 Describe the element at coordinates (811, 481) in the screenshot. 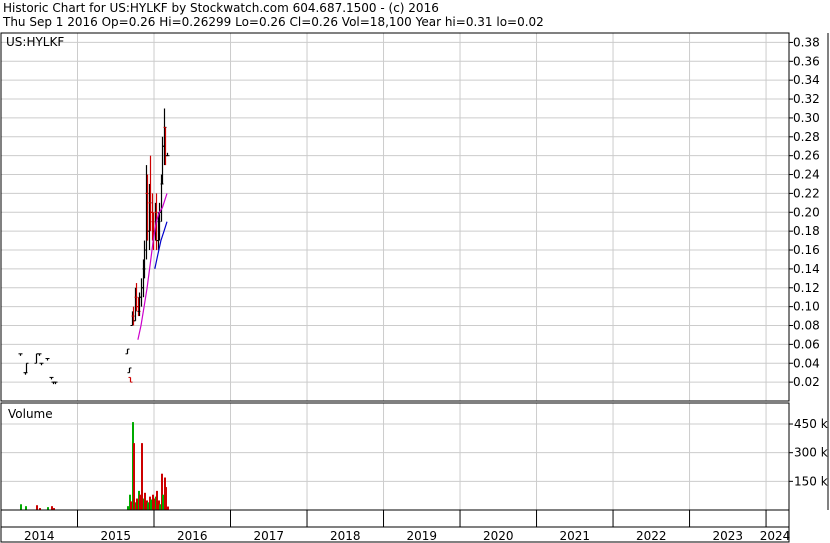

I see `volume-tick-label: 150 k` at that location.